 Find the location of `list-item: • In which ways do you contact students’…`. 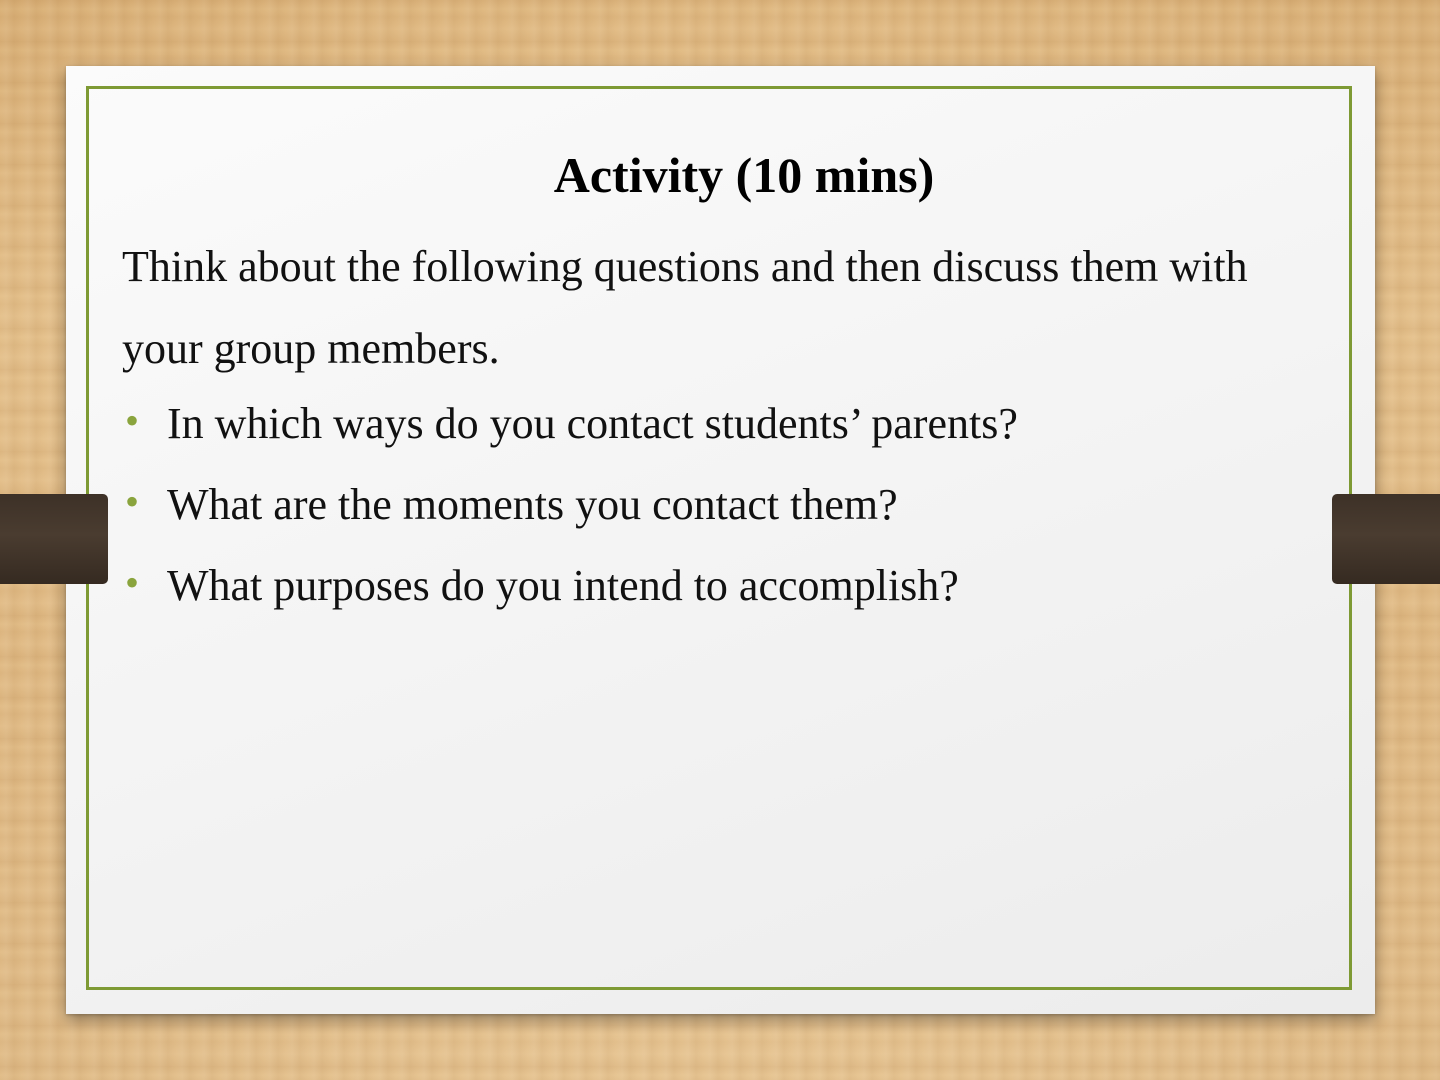

list-item: • In which ways do you contact students’… is located at coordinates (722, 423).